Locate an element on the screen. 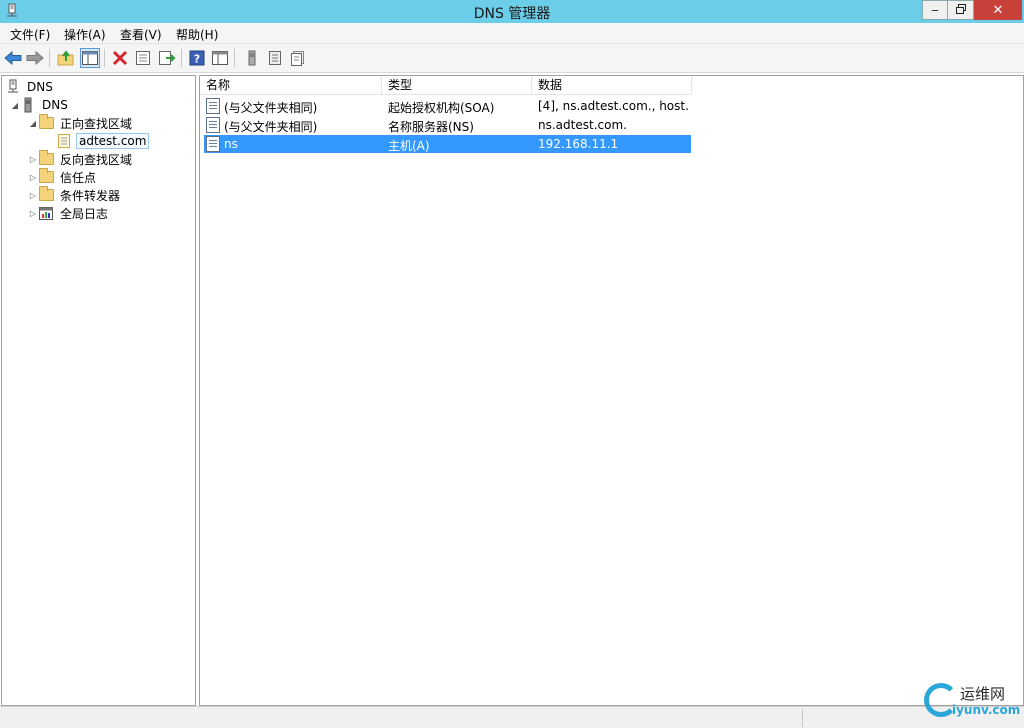  watermark-logo: 运维网 iyunv.com is located at coordinates (971, 703).